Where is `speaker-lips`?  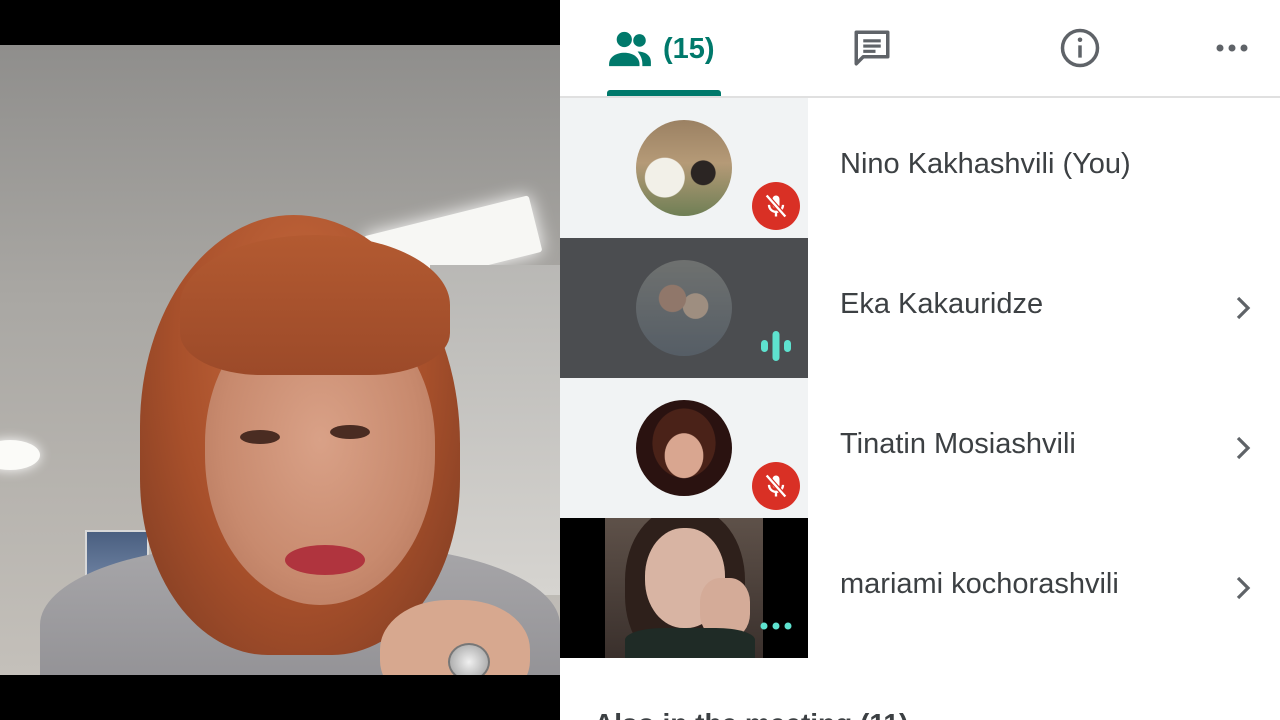 speaker-lips is located at coordinates (325, 560).